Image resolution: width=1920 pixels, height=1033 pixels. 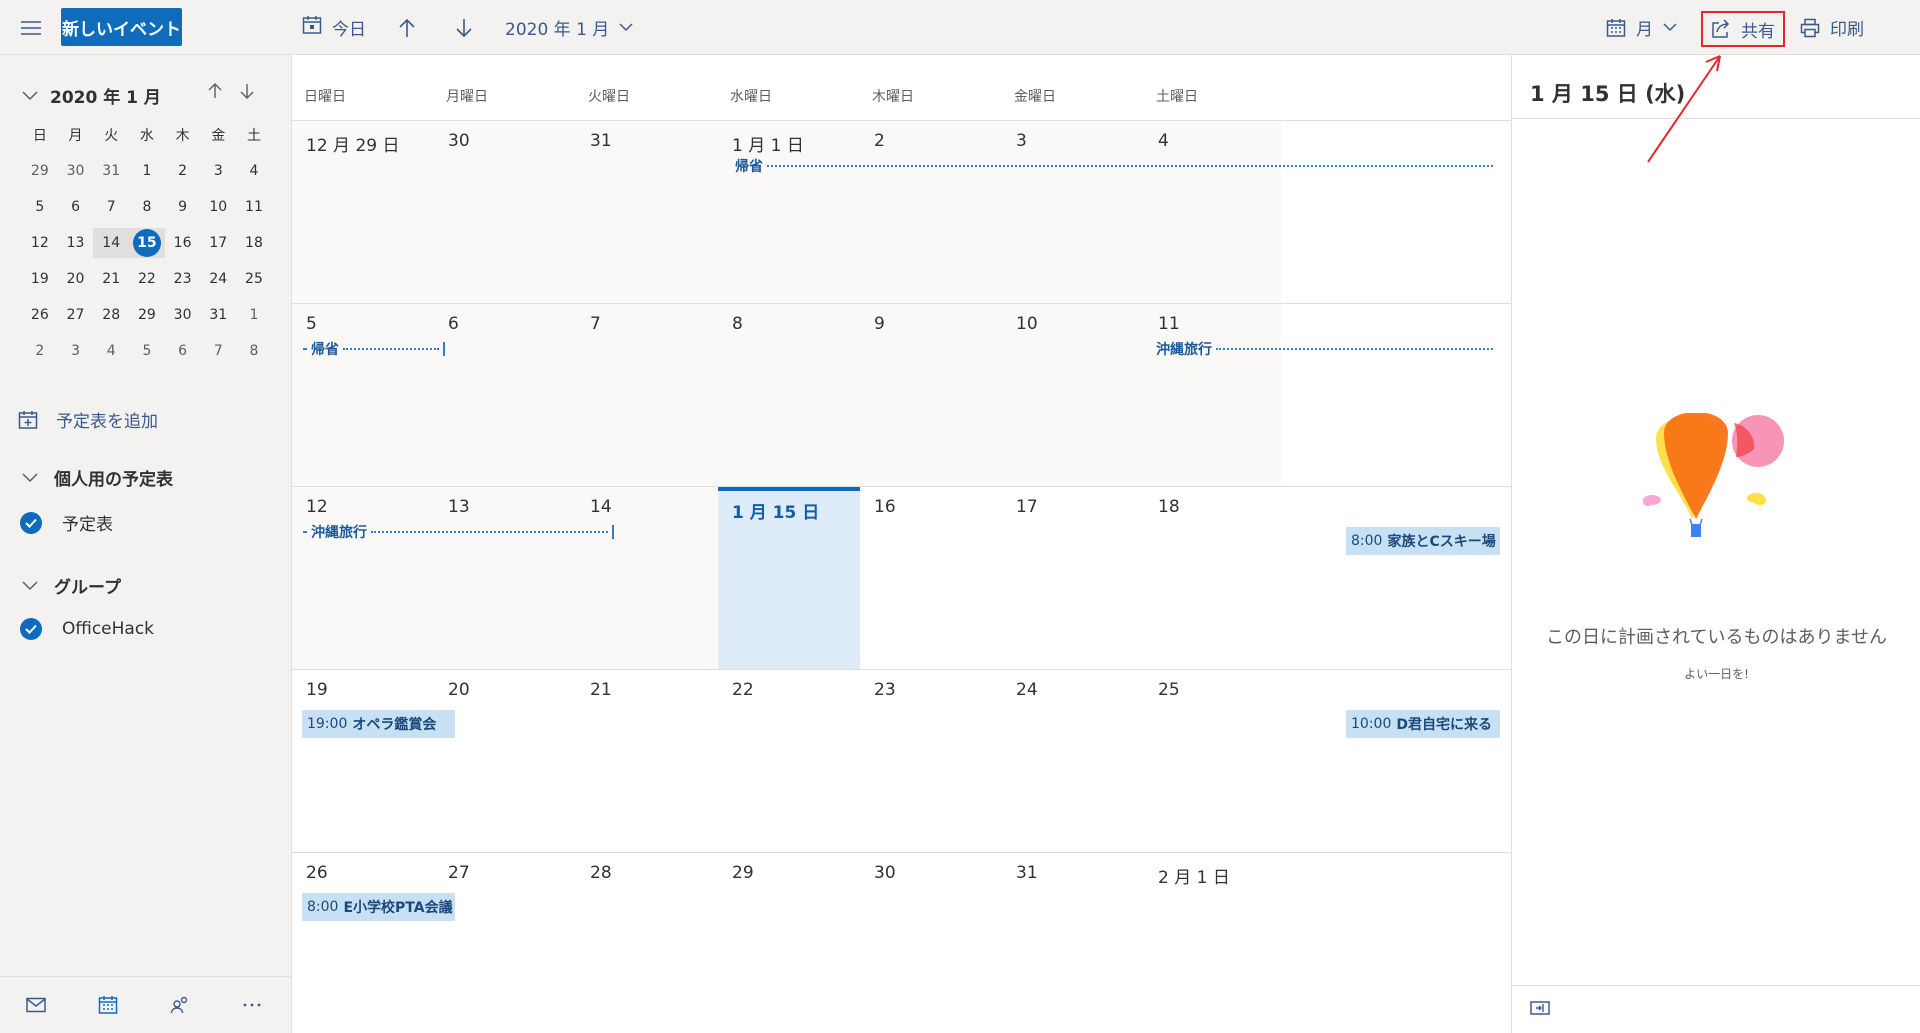 I want to click on day-cell: 18, so click(x=1212, y=578).